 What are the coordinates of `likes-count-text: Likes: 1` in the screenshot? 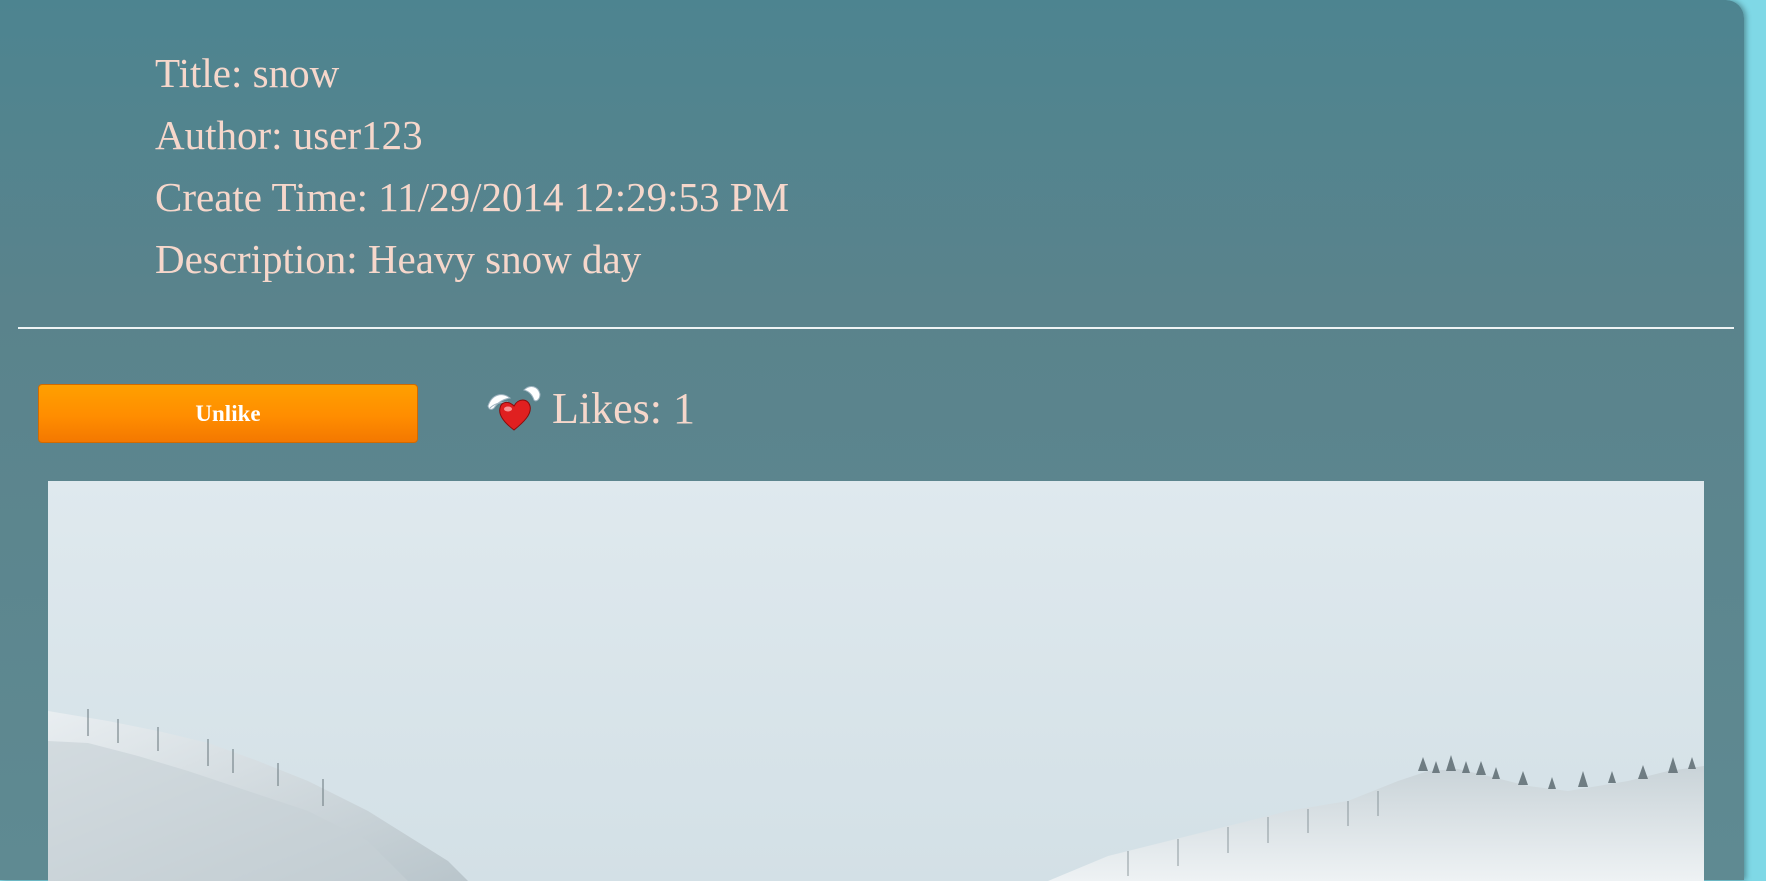 It's located at (623, 408).